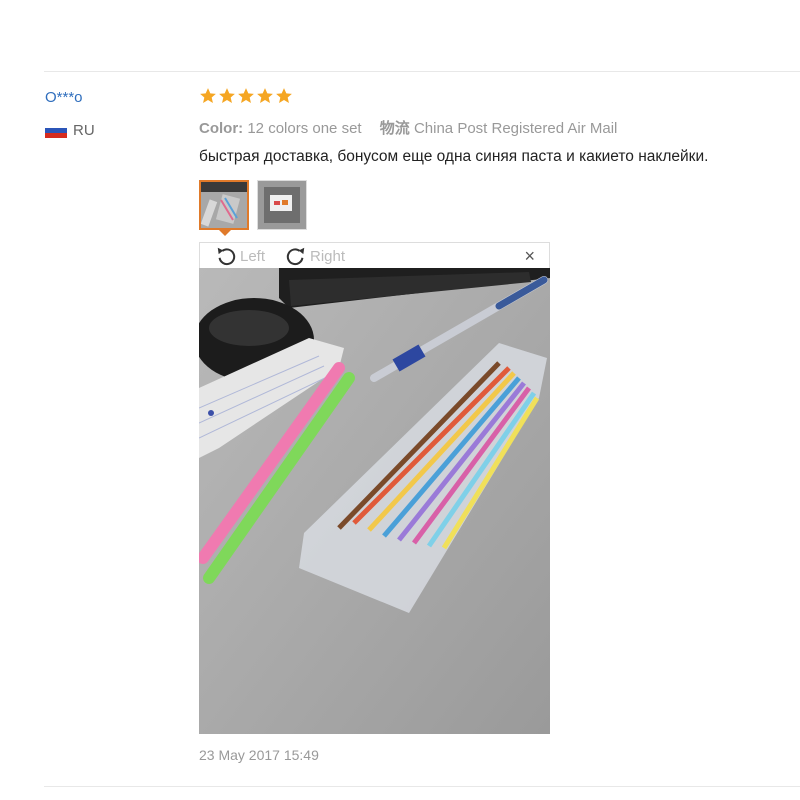 This screenshot has width=800, height=800. Describe the element at coordinates (253, 256) in the screenshot. I see `rotate-left-label: Left` at that location.